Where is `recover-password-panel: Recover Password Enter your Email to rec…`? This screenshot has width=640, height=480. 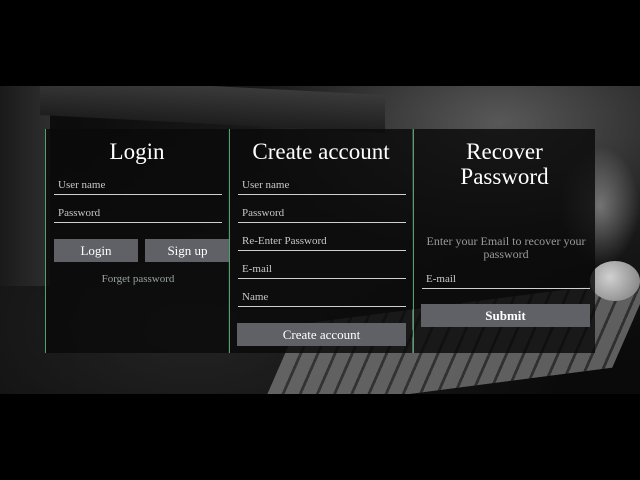
recover-password-panel: Recover Password Enter your Email to rec… is located at coordinates (504, 241).